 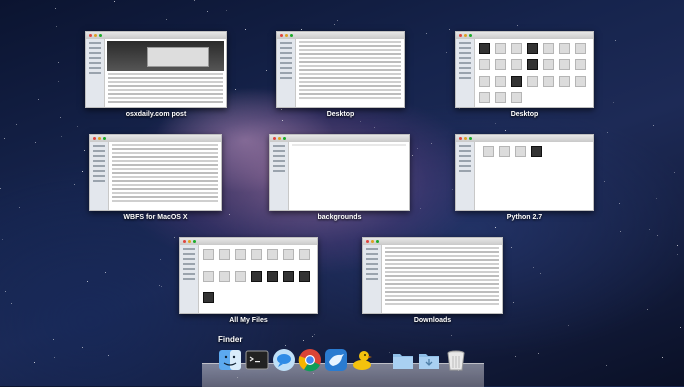 What do you see at coordinates (230, 360) in the screenshot?
I see `finder-icon` at bounding box center [230, 360].